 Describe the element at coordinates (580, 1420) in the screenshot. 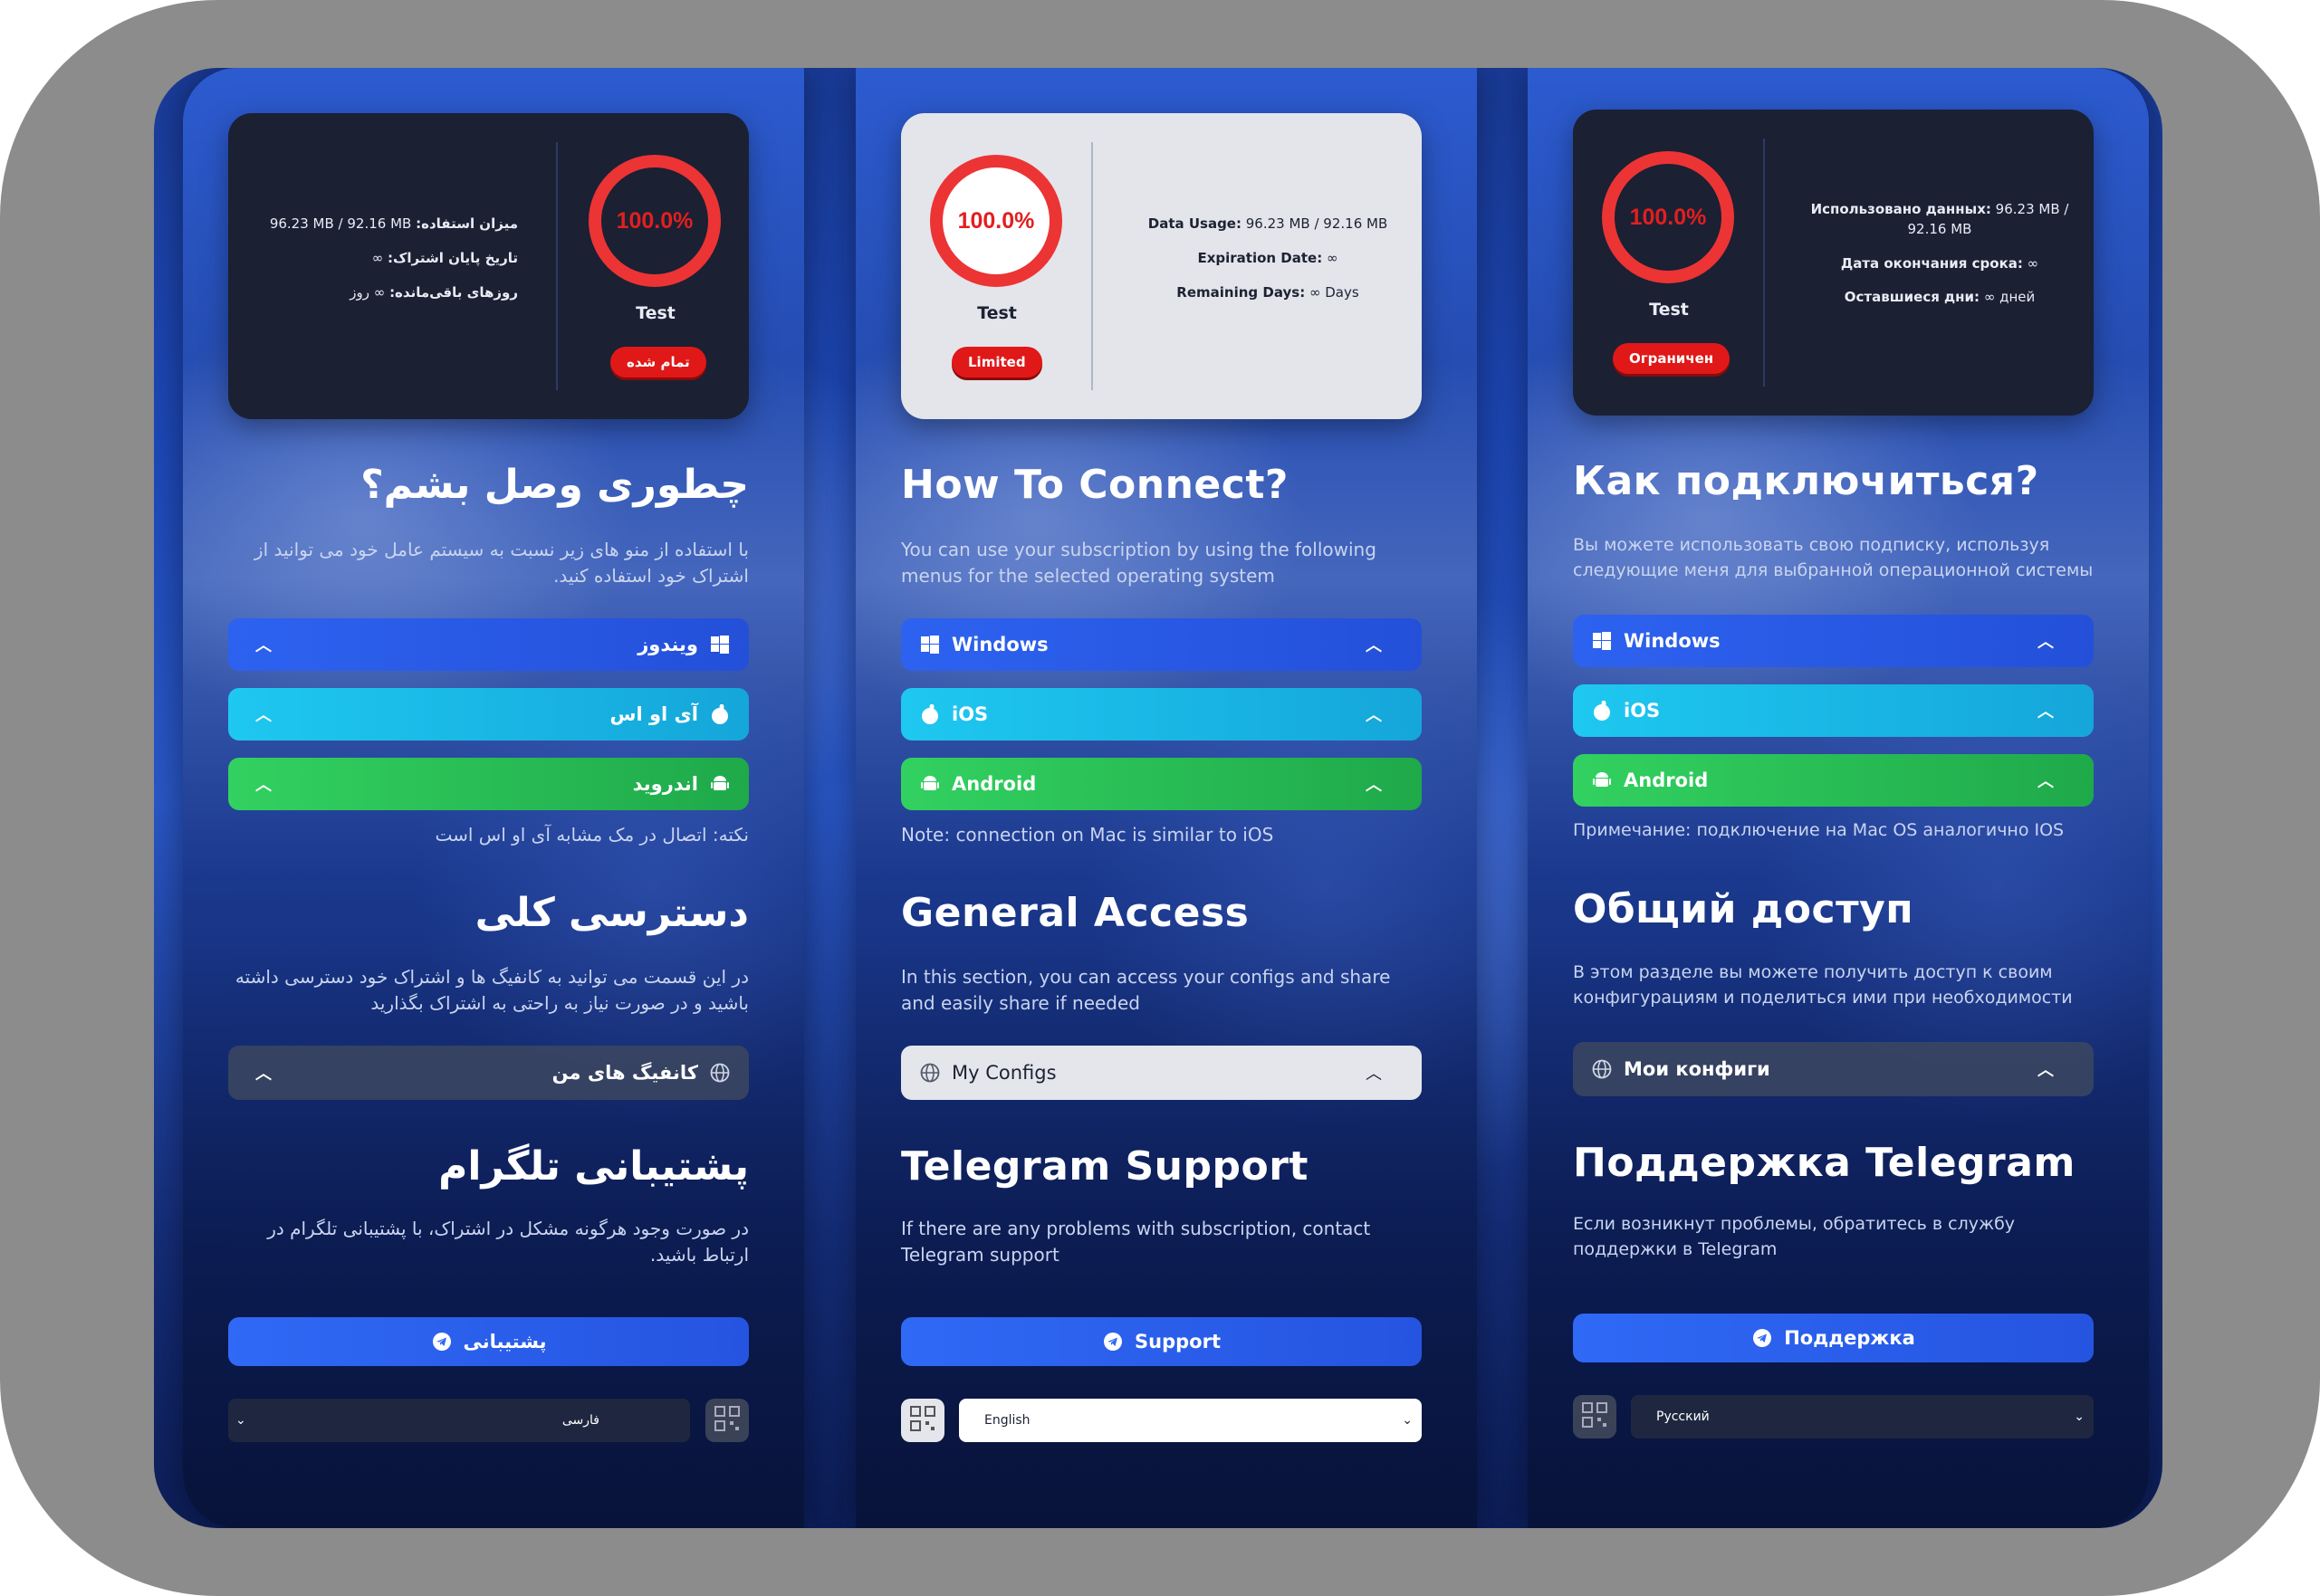

I see `language-value: فارسی` at that location.